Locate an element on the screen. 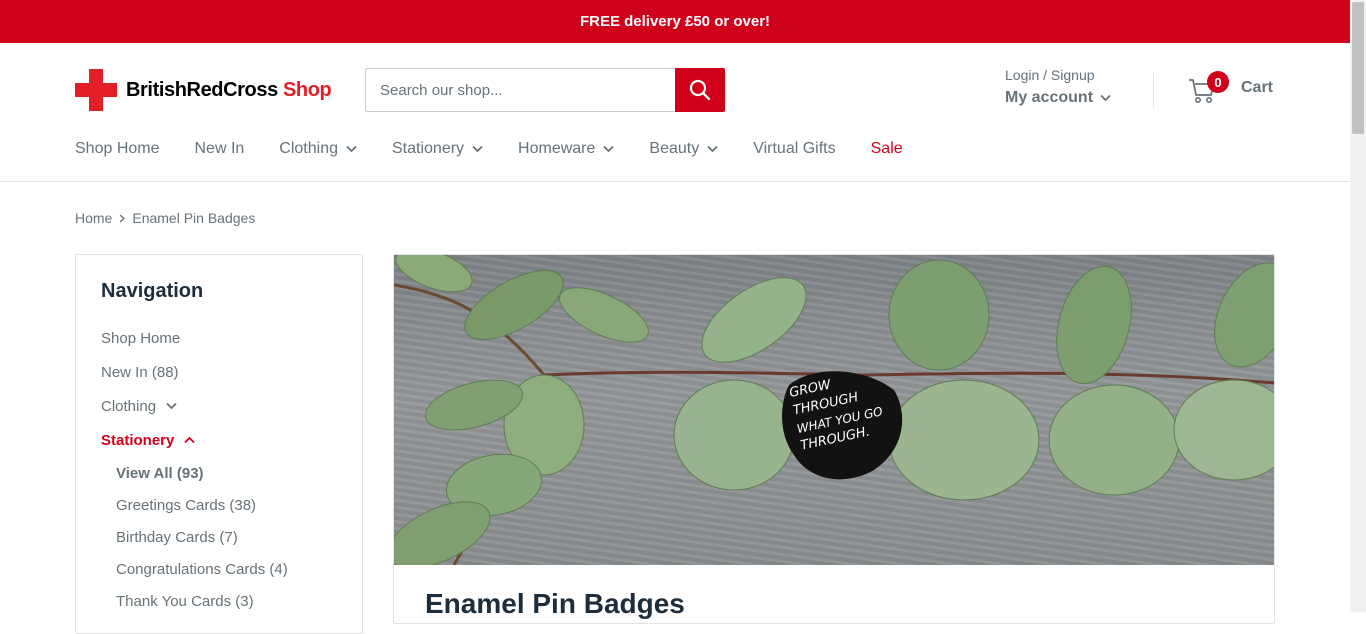  sidebar-subitem-view-all: View All (93) is located at coordinates (226, 473).